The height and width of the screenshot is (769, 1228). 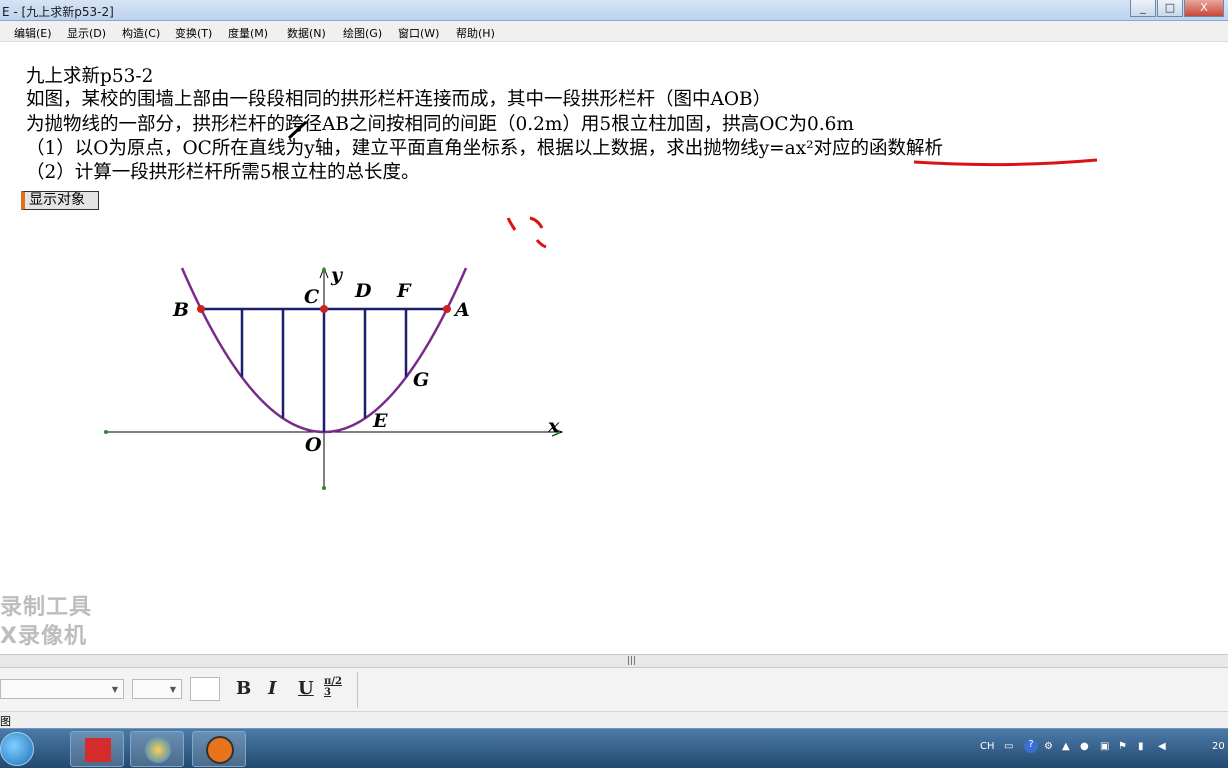 I want to click on tray-expand-icon: ▲, so click(x=1066, y=746).